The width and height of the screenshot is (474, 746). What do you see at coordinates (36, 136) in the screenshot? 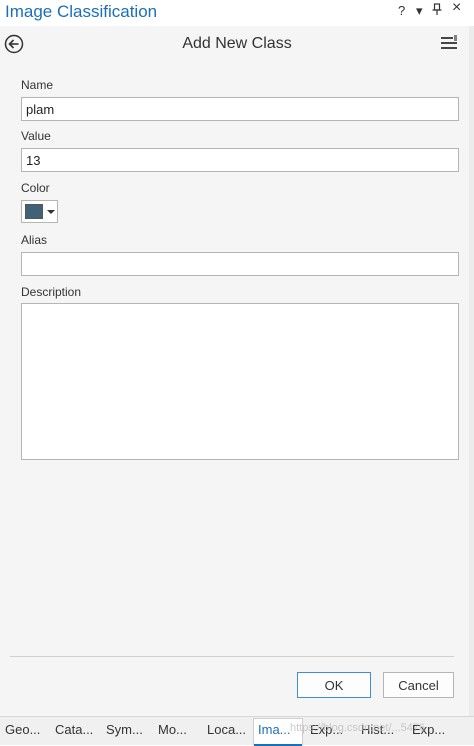
I see `value-label: Value` at bounding box center [36, 136].